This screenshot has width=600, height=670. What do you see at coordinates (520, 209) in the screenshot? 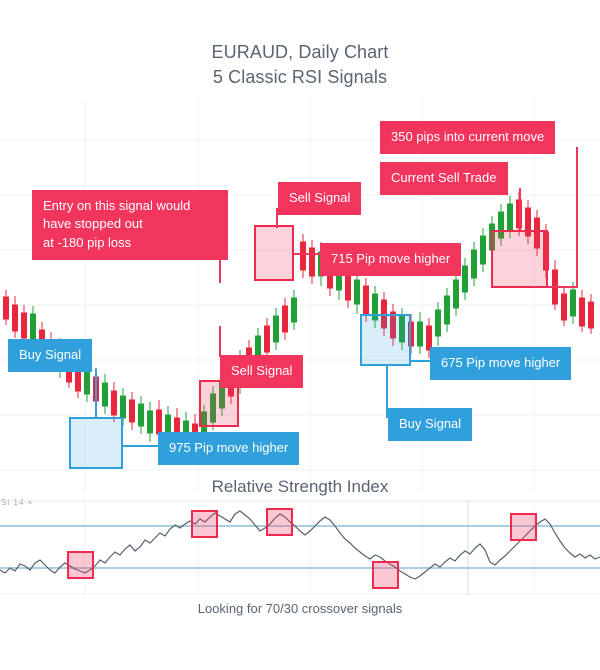
I see `connector-current-sell-trade` at bounding box center [520, 209].